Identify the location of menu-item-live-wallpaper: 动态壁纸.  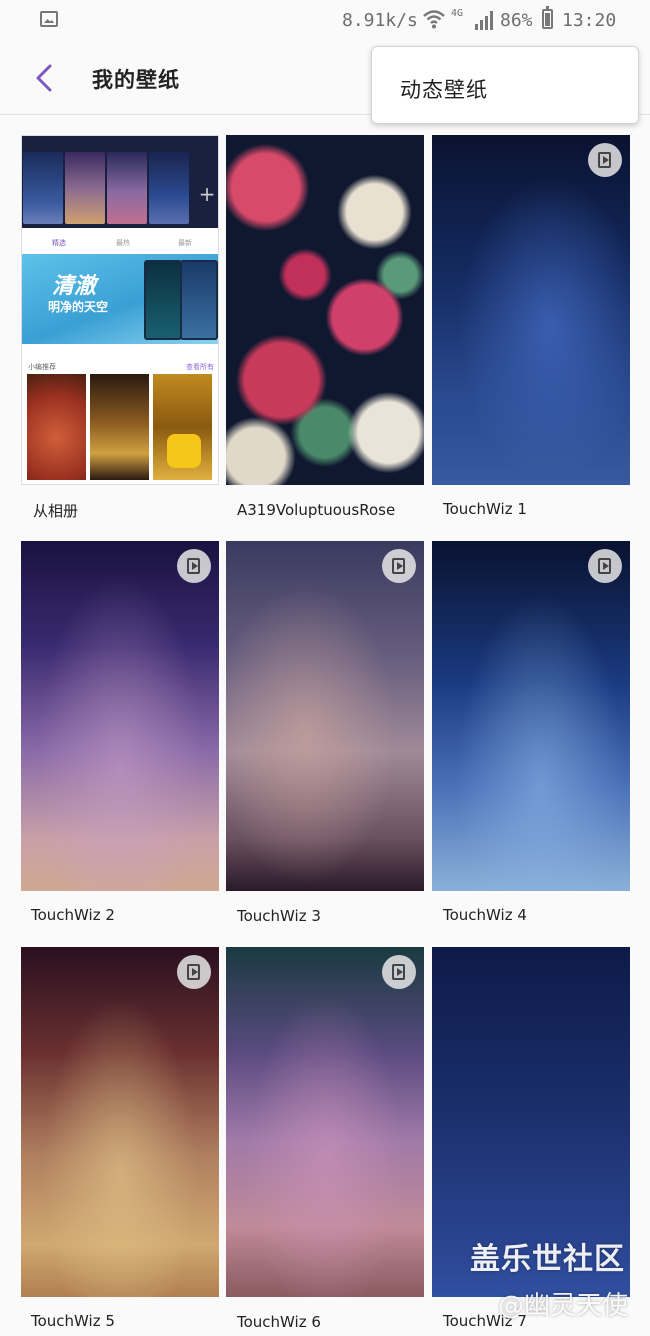
(444, 89).